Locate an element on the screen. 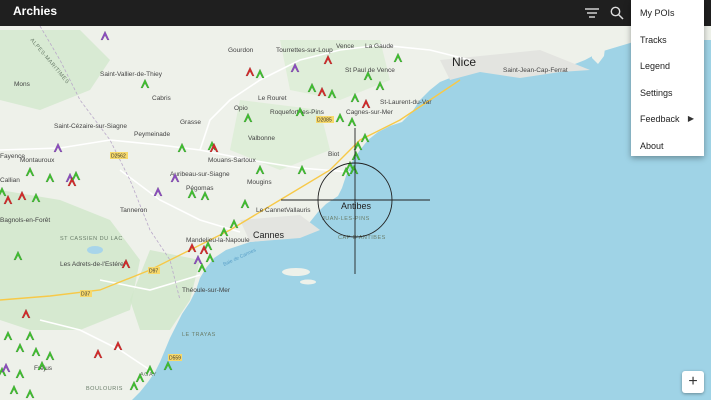 The height and width of the screenshot is (400, 711). plus-icon: + is located at coordinates (693, 381).